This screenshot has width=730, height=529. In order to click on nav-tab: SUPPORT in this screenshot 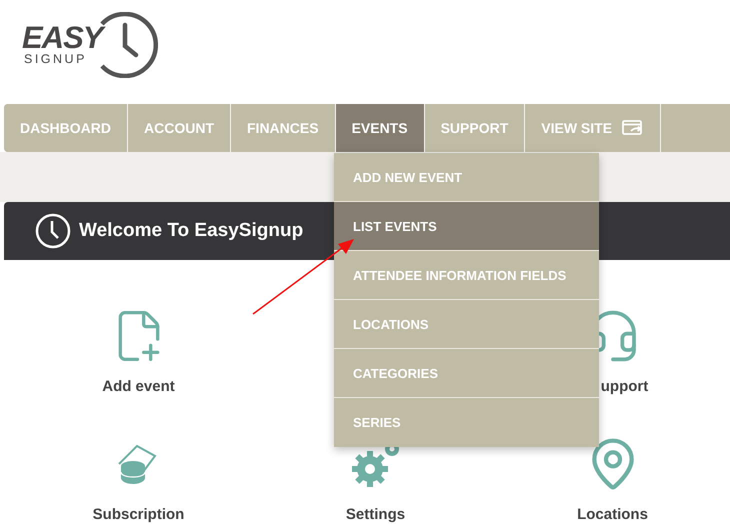, I will do `click(475, 128)`.